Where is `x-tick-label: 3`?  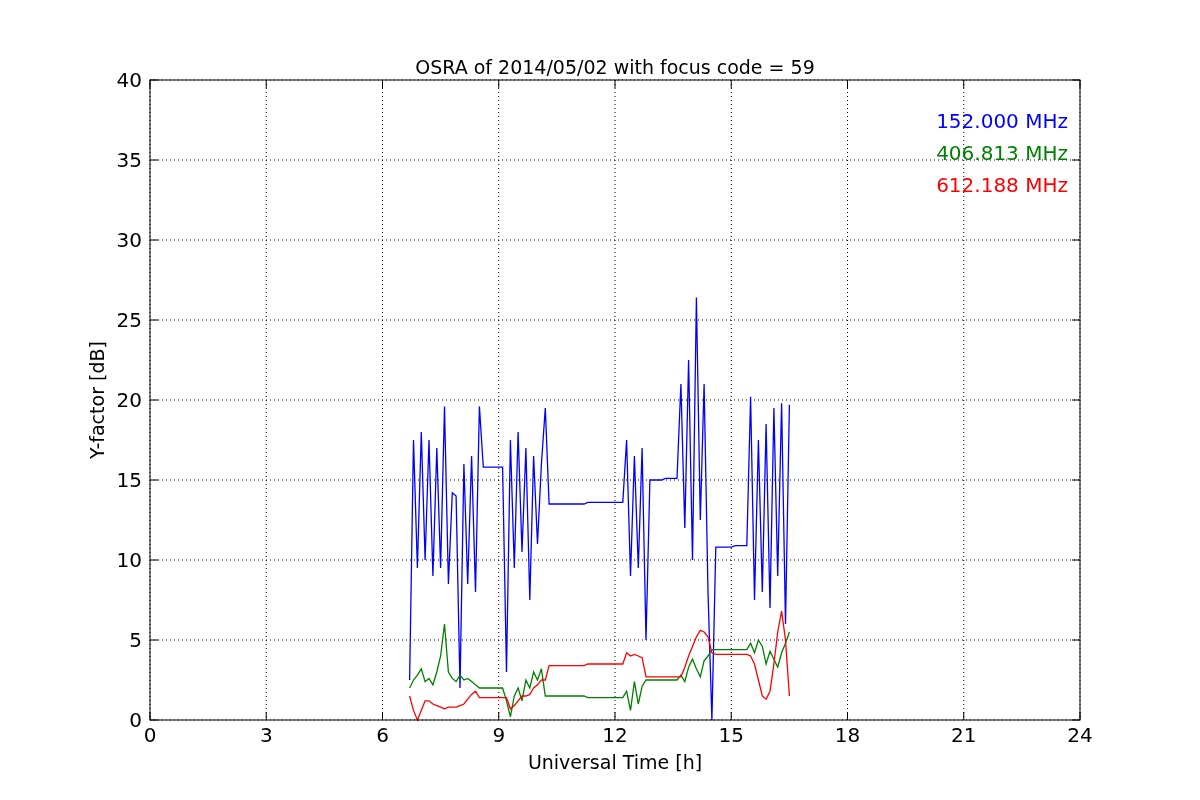
x-tick-label: 3 is located at coordinates (266, 735).